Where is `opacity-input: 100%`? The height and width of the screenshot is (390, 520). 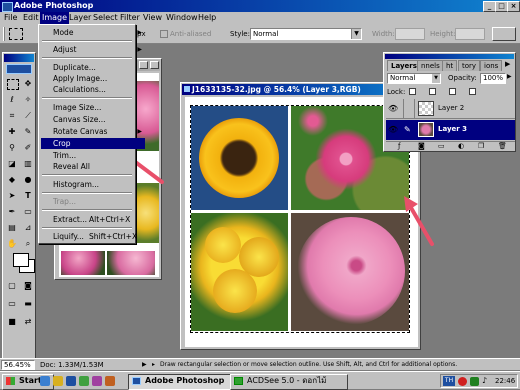 opacity-input: 100% is located at coordinates (493, 78).